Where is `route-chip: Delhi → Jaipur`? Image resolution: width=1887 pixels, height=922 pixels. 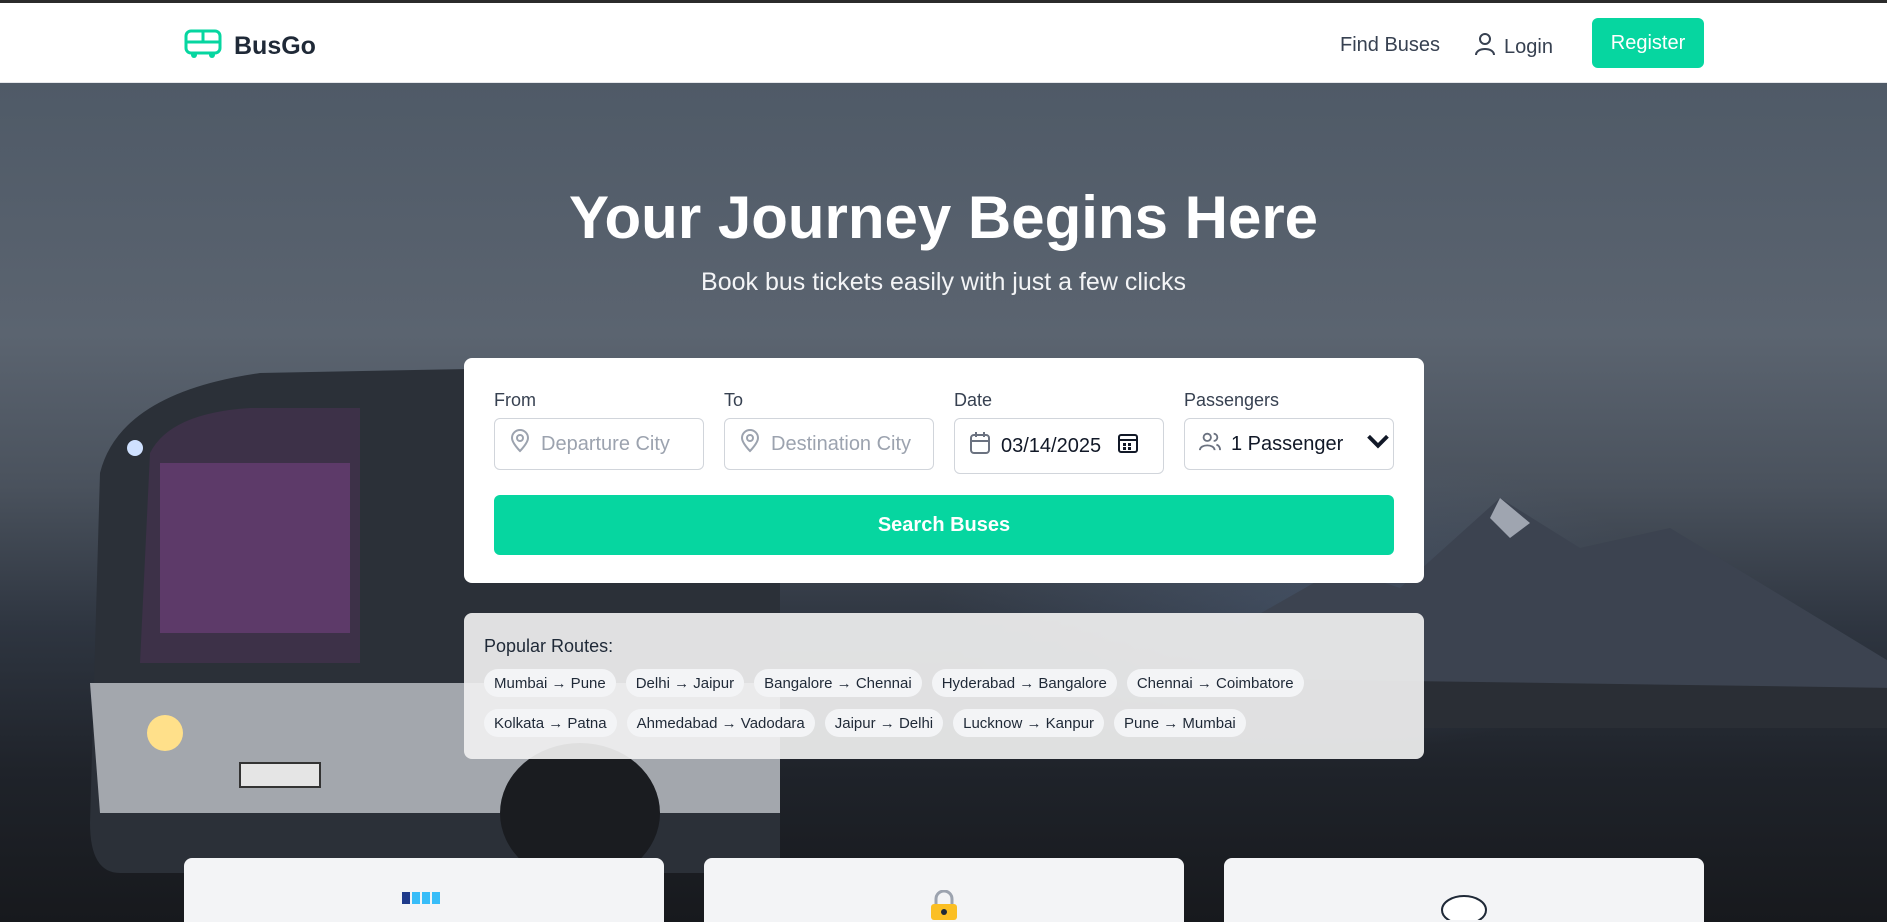
route-chip: Delhi → Jaipur is located at coordinates (685, 683).